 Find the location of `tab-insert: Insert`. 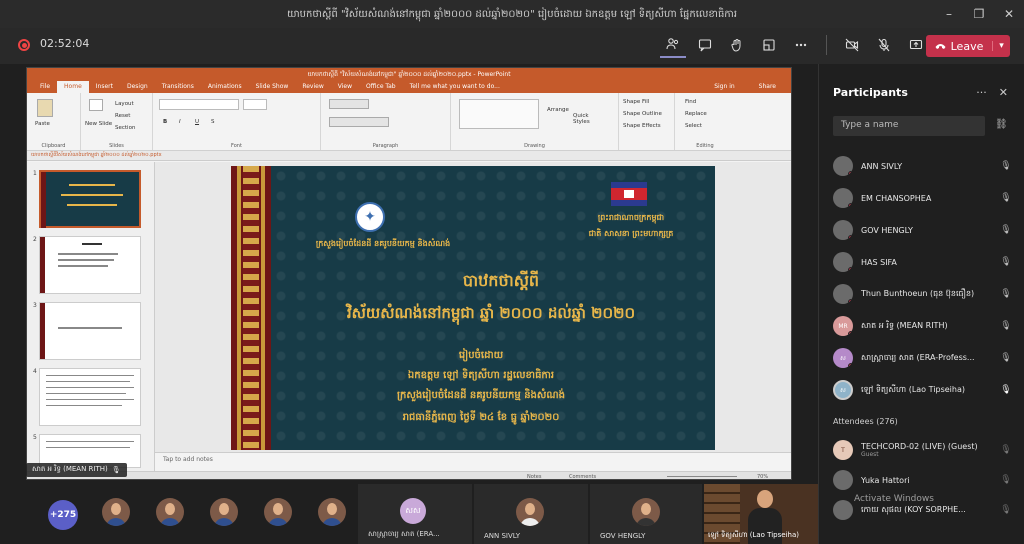

tab-insert: Insert is located at coordinates (104, 87).